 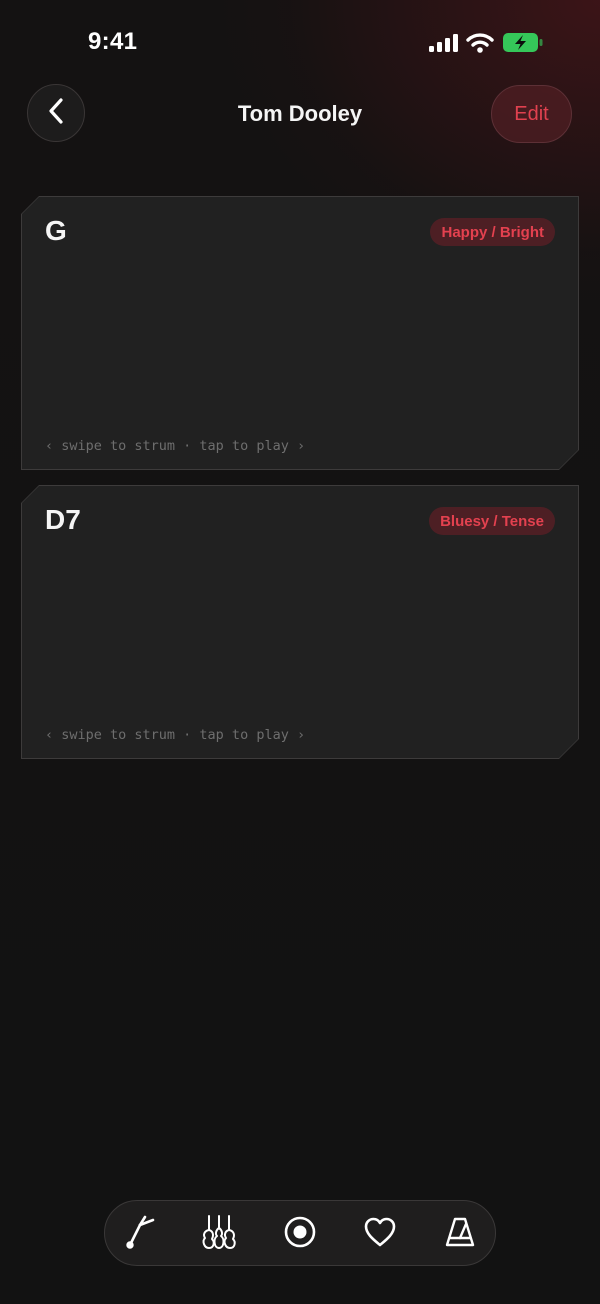 I want to click on status-icons, so click(x=486, y=45).